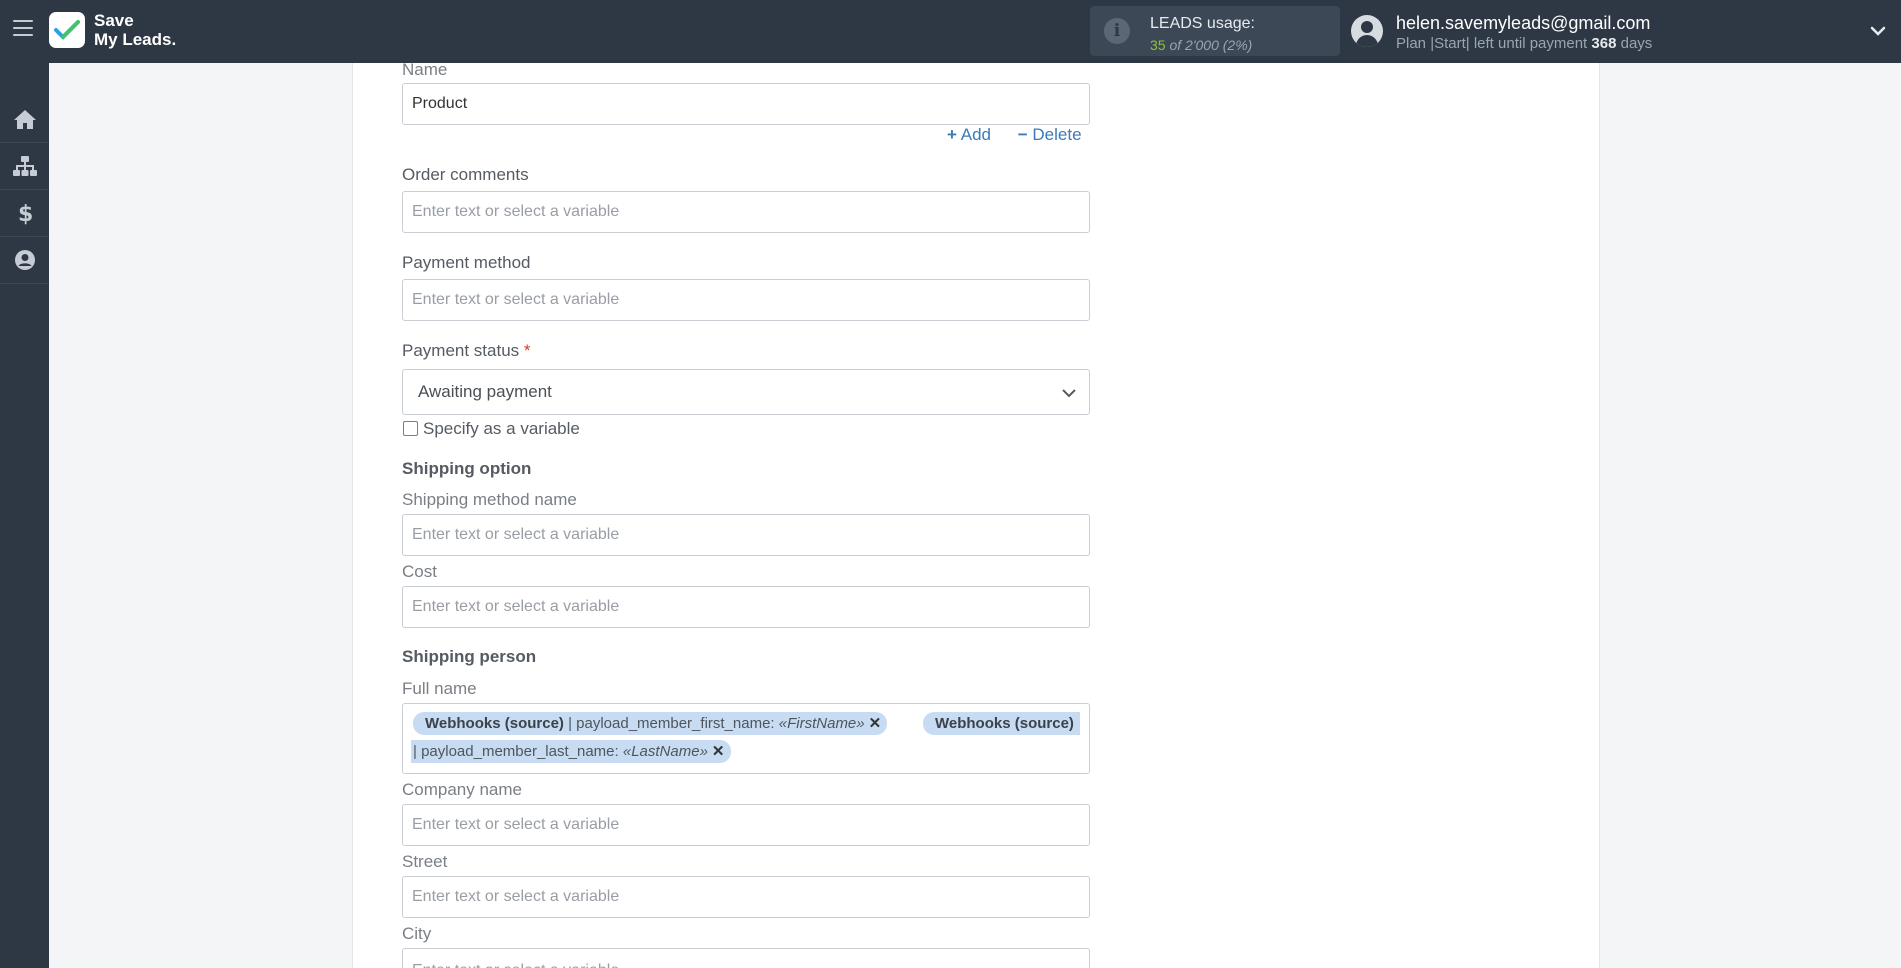 The image size is (1901, 968). Describe the element at coordinates (23, 29) in the screenshot. I see `menu-icon` at that location.